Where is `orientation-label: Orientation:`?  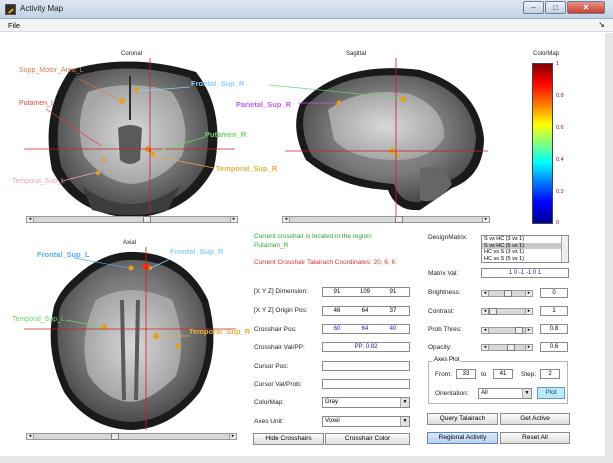 orientation-label: Orientation: is located at coordinates (452, 393).